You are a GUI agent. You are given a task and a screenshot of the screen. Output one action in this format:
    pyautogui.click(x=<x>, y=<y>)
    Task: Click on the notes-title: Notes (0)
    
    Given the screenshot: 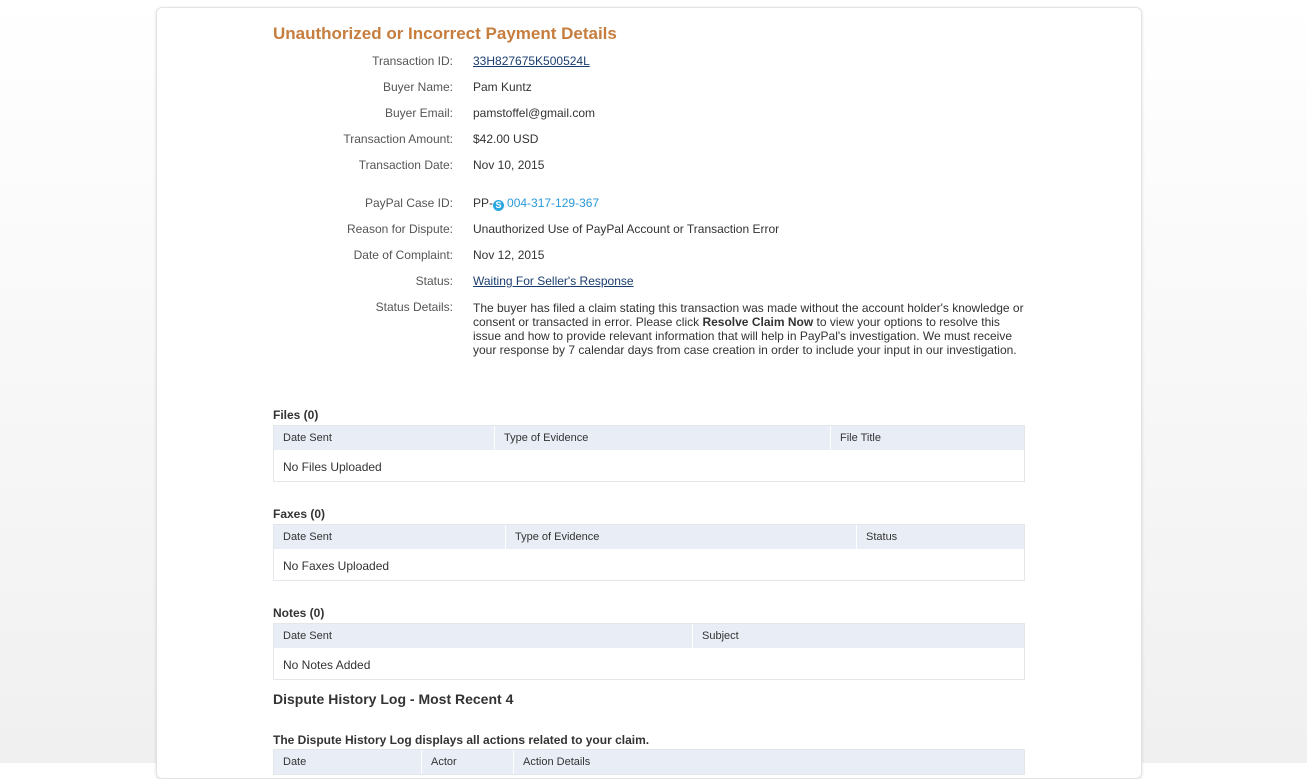 What is the action you would take?
    pyautogui.click(x=299, y=613)
    